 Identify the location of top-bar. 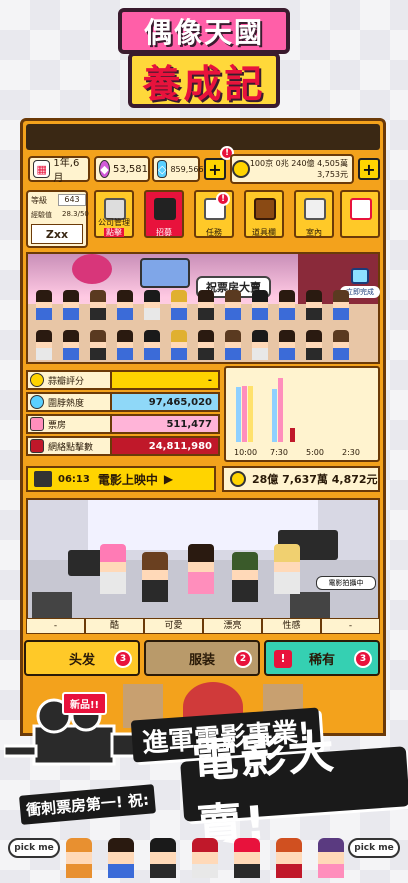
(203, 137).